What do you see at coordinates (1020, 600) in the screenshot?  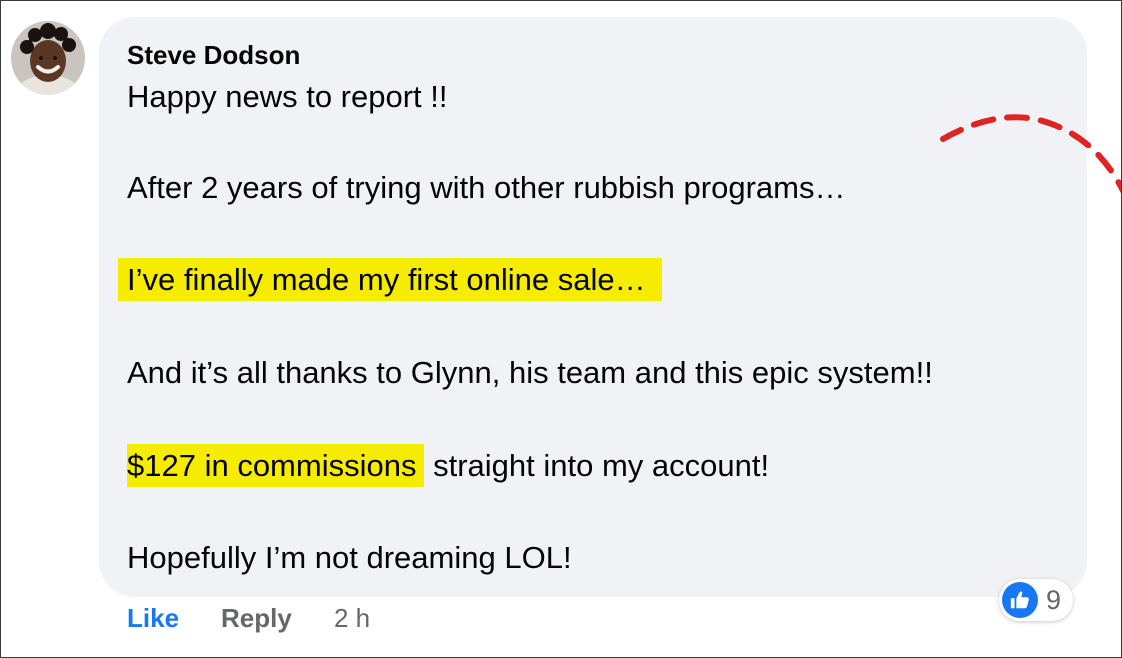 I see `thumbs-up-icon` at bounding box center [1020, 600].